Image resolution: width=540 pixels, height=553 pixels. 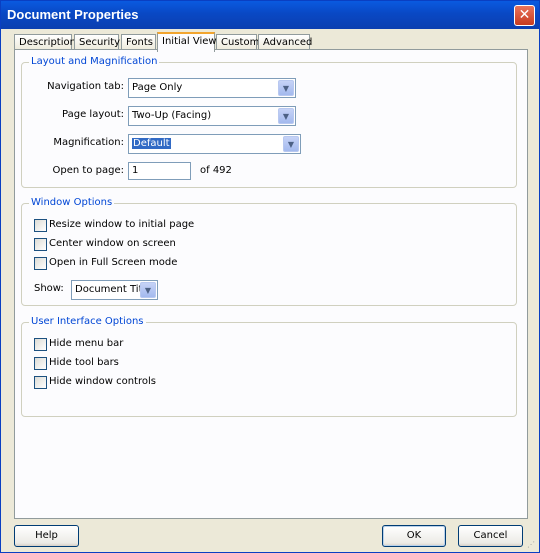 What do you see at coordinates (72, 202) in the screenshot?
I see `window-options-title: Window Options` at bounding box center [72, 202].